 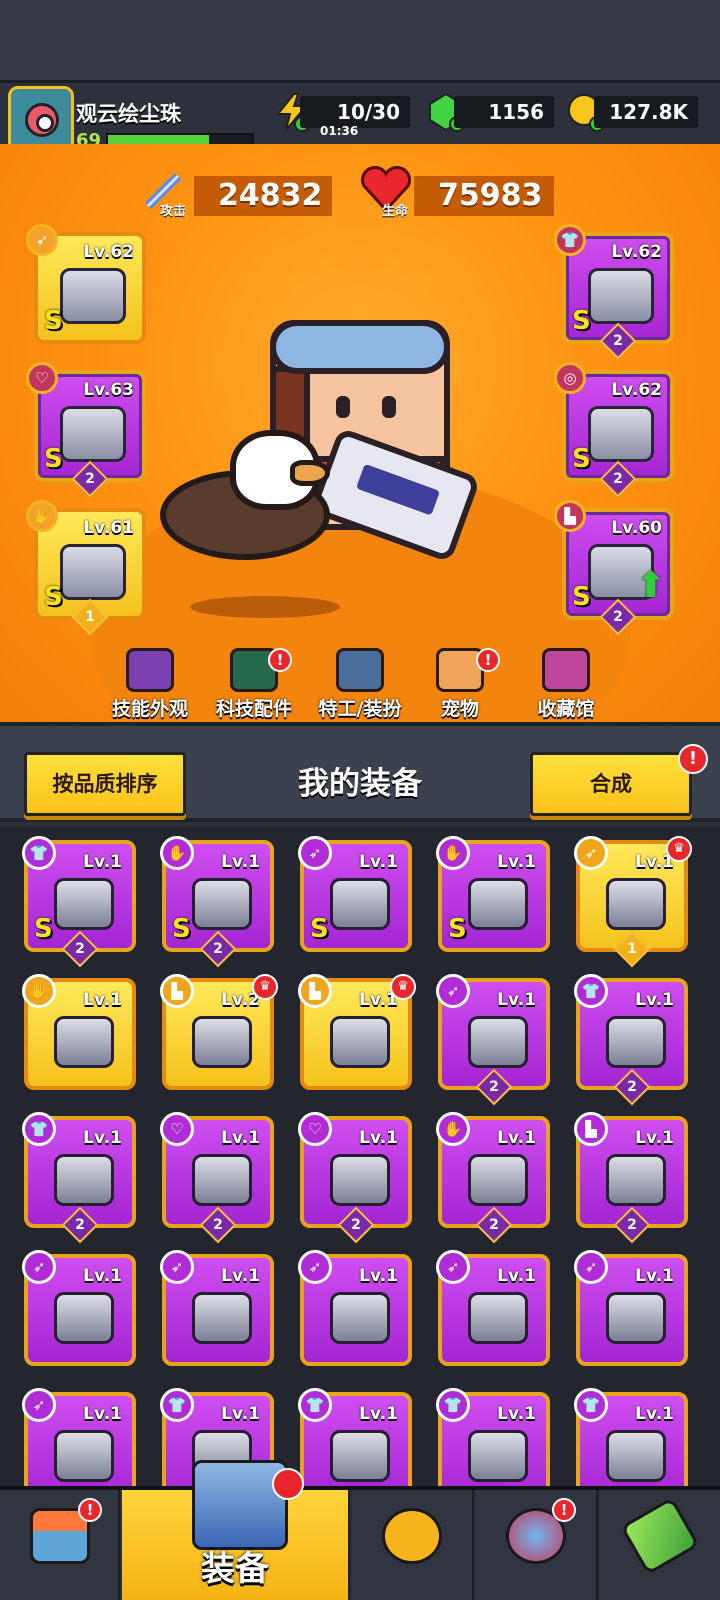 What do you see at coordinates (633, 902) in the screenshot?
I see `inventory-item: ➶ Lv.1 1 ♛` at bounding box center [633, 902].